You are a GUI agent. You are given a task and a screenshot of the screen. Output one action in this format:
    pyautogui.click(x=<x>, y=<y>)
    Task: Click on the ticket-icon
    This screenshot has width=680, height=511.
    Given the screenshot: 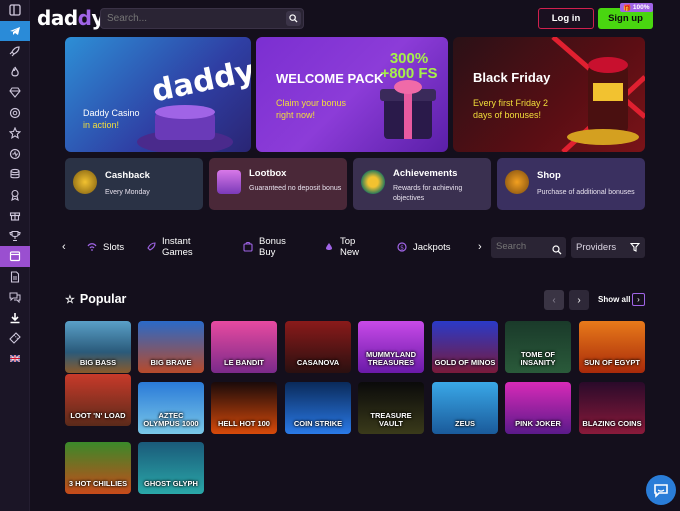 What is the action you would take?
    pyautogui.click(x=15, y=338)
    